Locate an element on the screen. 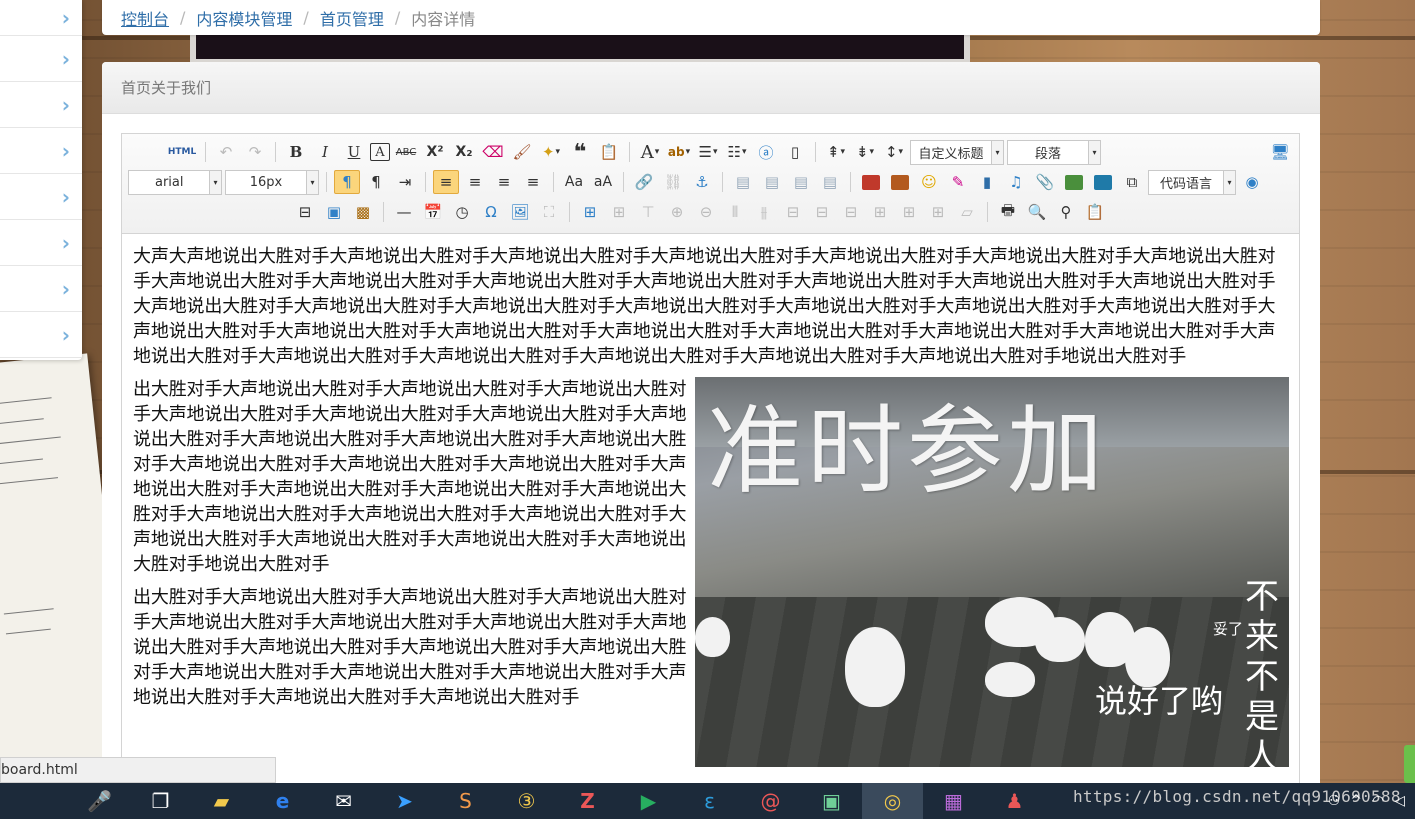 The image size is (1415, 819). insert-image-button is located at coordinates (900, 182).